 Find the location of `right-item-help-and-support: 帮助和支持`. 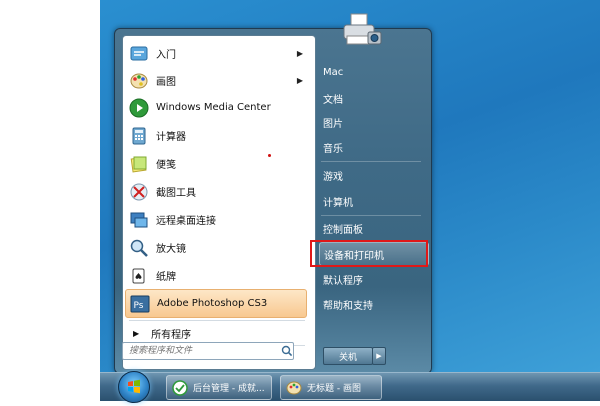

right-item-help-and-support: 帮助和支持 is located at coordinates (373, 304).